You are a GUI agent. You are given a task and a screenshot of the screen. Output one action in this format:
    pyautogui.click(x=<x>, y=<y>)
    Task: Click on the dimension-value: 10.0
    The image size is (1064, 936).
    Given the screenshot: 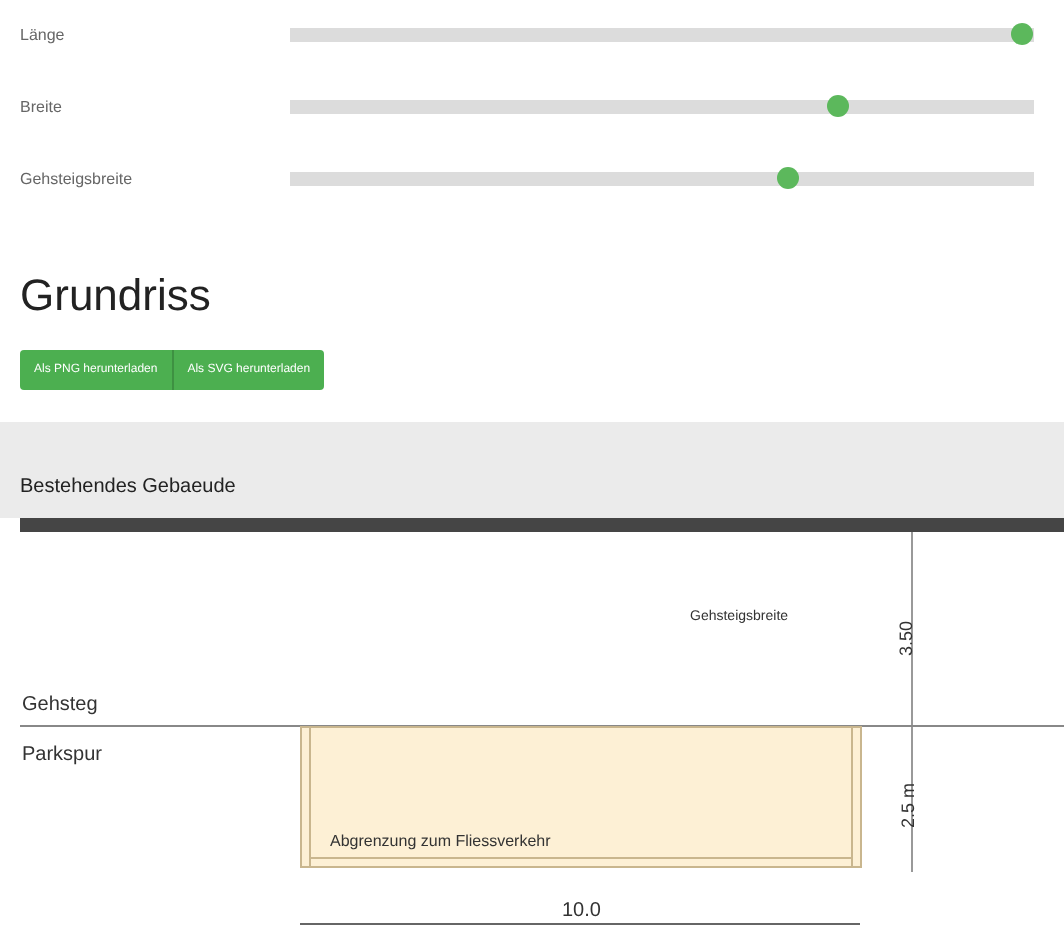 What is the action you would take?
    pyautogui.click(x=581, y=911)
    